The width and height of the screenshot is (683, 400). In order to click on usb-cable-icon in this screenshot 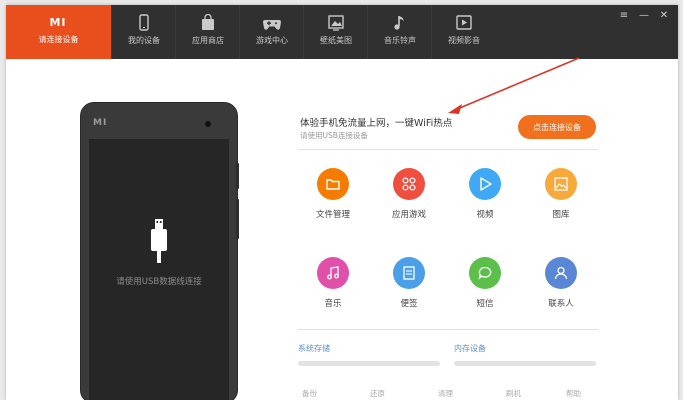, I will do `click(159, 241)`.